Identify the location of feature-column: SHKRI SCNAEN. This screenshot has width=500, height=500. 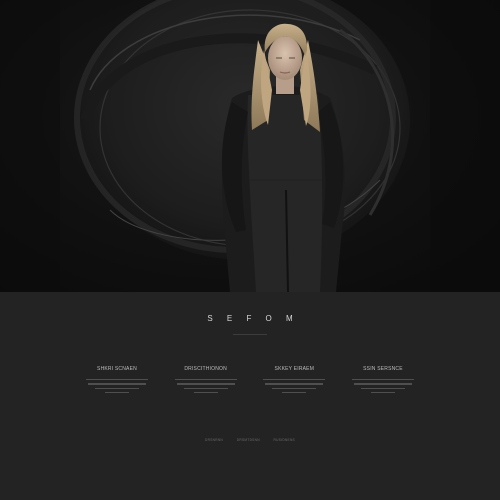
(117, 381).